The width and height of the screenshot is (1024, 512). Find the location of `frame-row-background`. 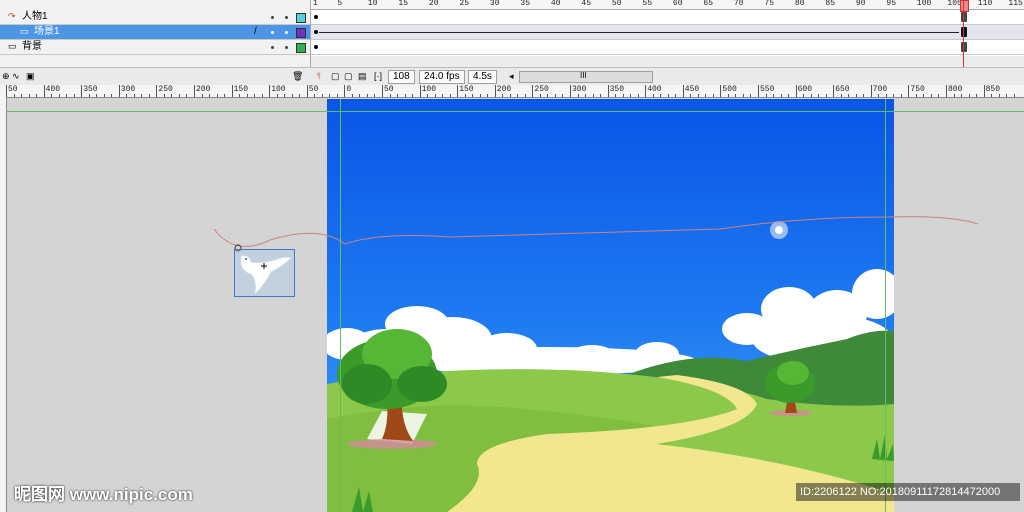

frame-row-background is located at coordinates (667, 47).